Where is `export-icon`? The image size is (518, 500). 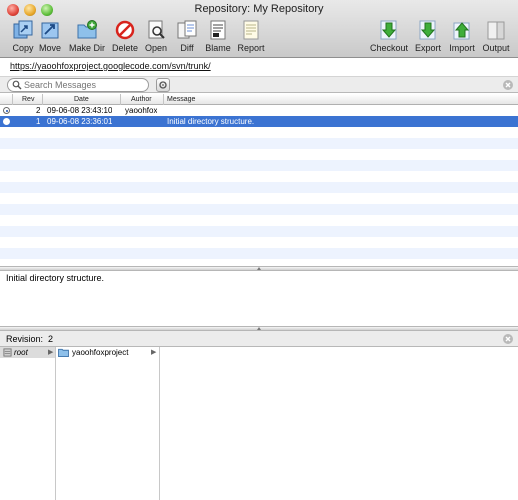 export-icon is located at coordinates (427, 30).